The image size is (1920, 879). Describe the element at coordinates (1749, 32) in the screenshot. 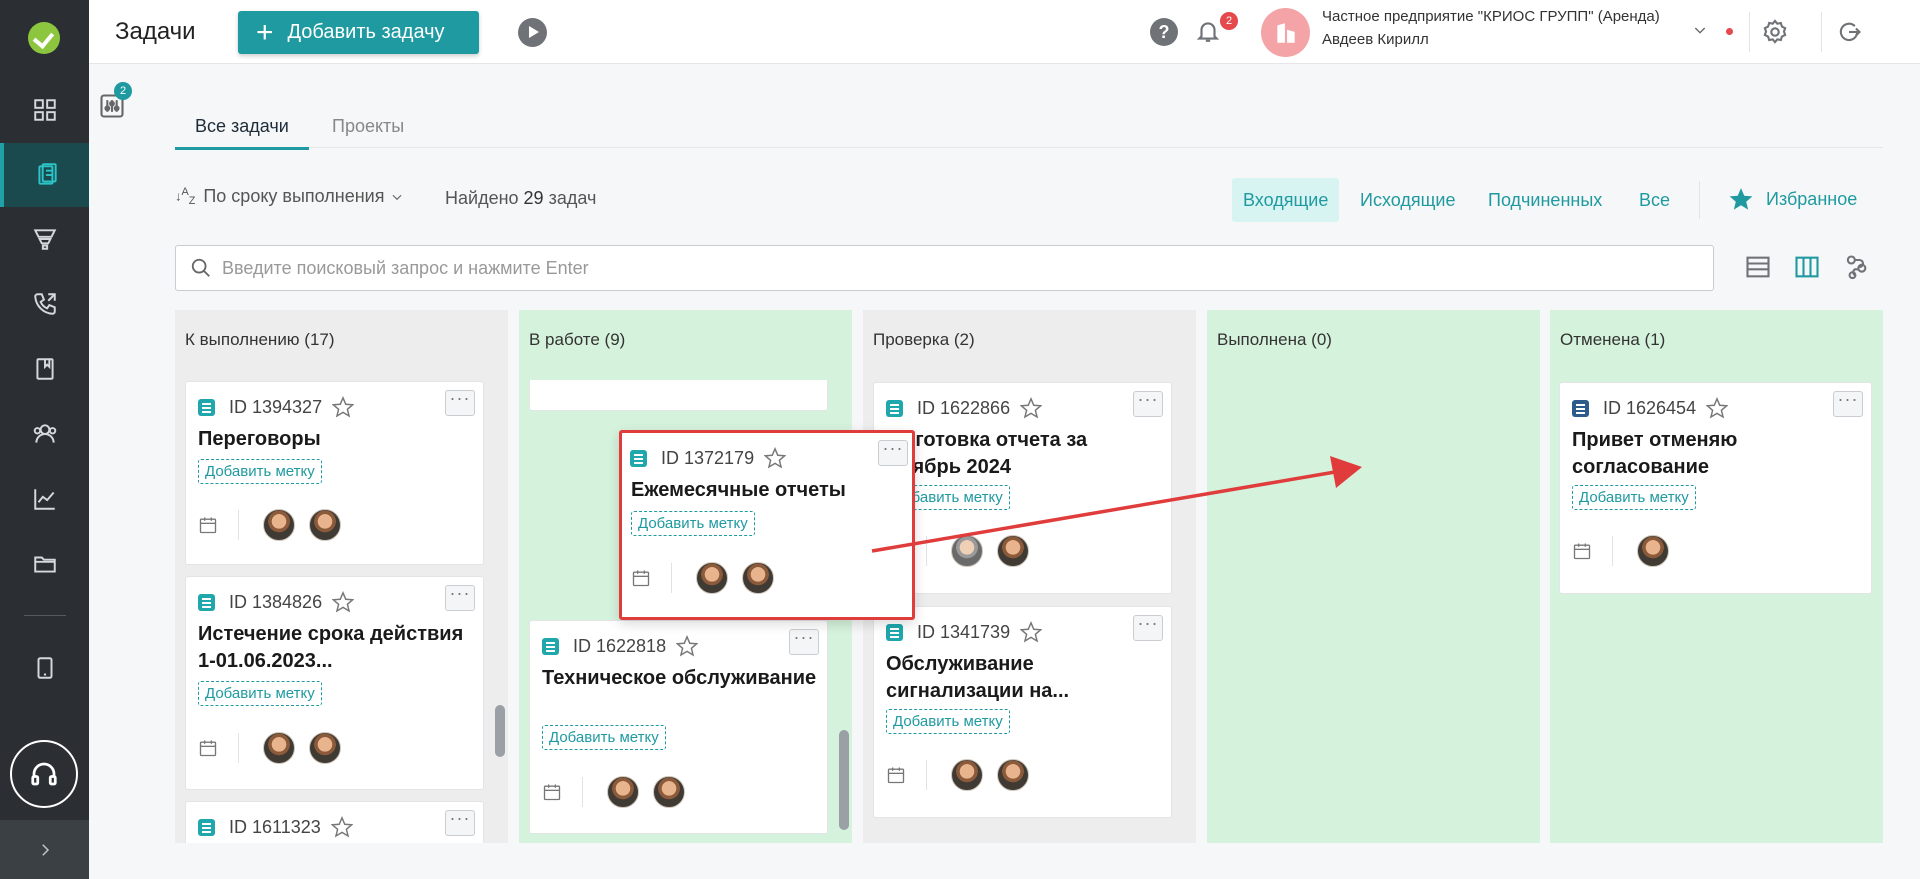

I see `topbar-divider` at that location.